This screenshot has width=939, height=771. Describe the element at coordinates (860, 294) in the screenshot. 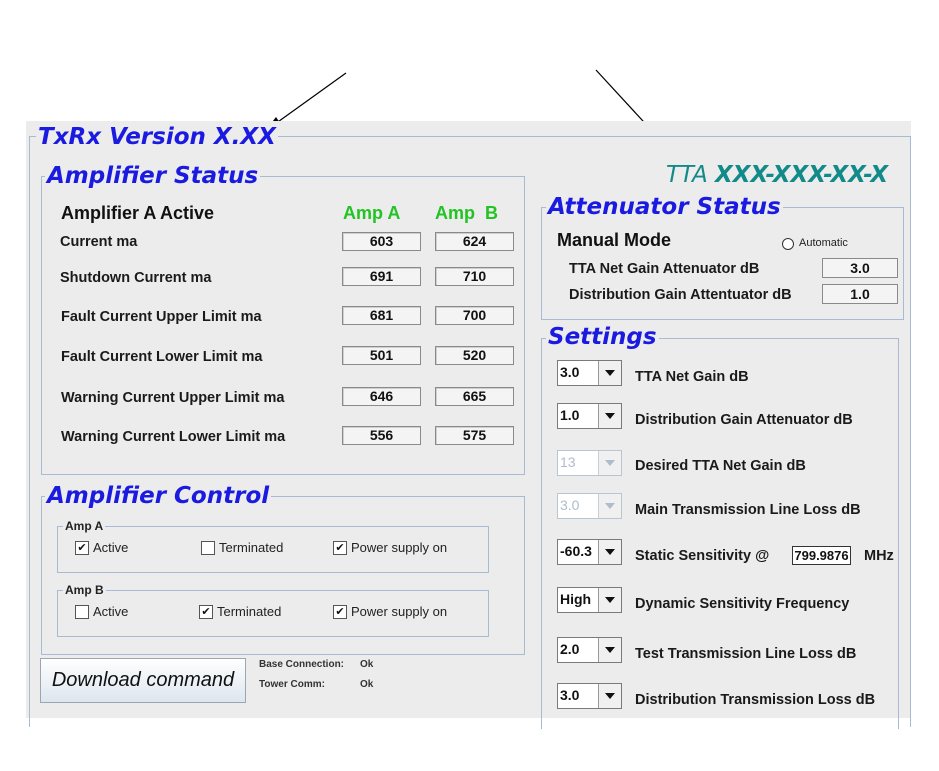

I see `distribution-gain-attenuator-value: 1.0` at that location.